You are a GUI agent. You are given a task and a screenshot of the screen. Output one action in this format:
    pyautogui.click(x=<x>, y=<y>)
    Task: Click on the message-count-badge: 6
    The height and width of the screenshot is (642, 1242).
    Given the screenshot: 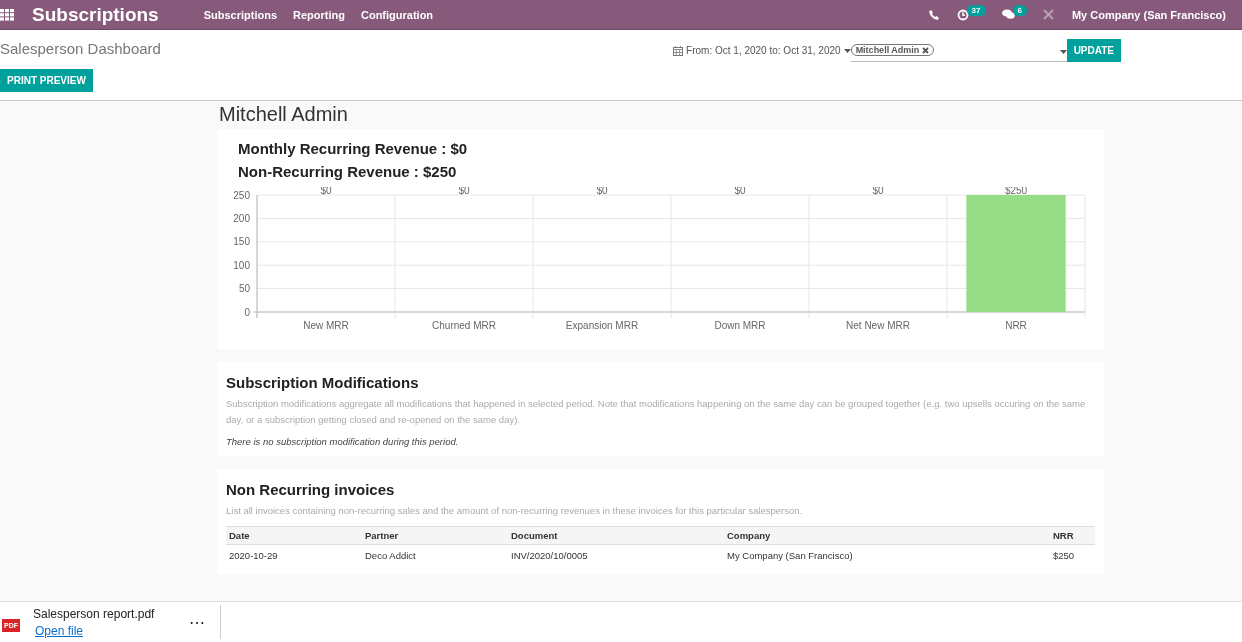 What is the action you would take?
    pyautogui.click(x=1019, y=10)
    